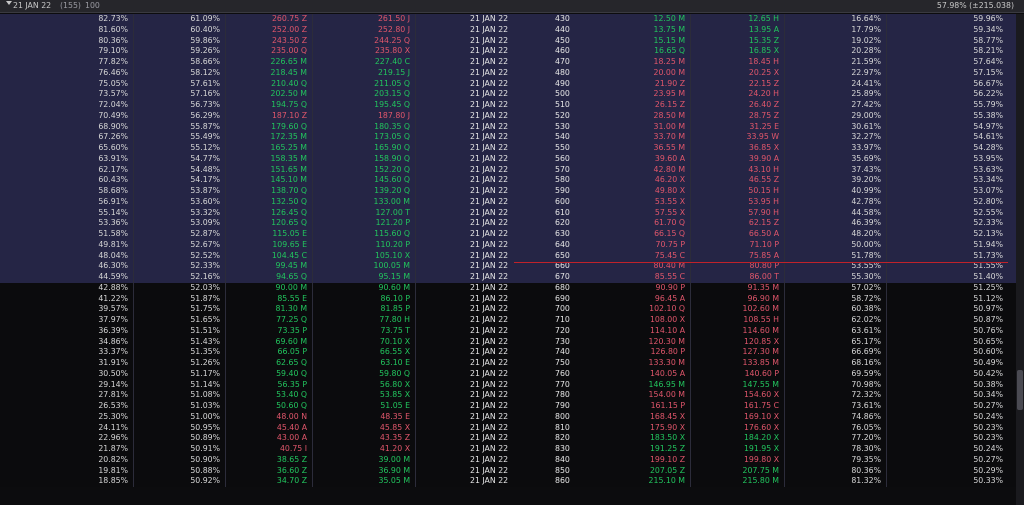 The height and width of the screenshot is (505, 1024). I want to click on call-prob-touch: 53.32%, so click(179, 213).